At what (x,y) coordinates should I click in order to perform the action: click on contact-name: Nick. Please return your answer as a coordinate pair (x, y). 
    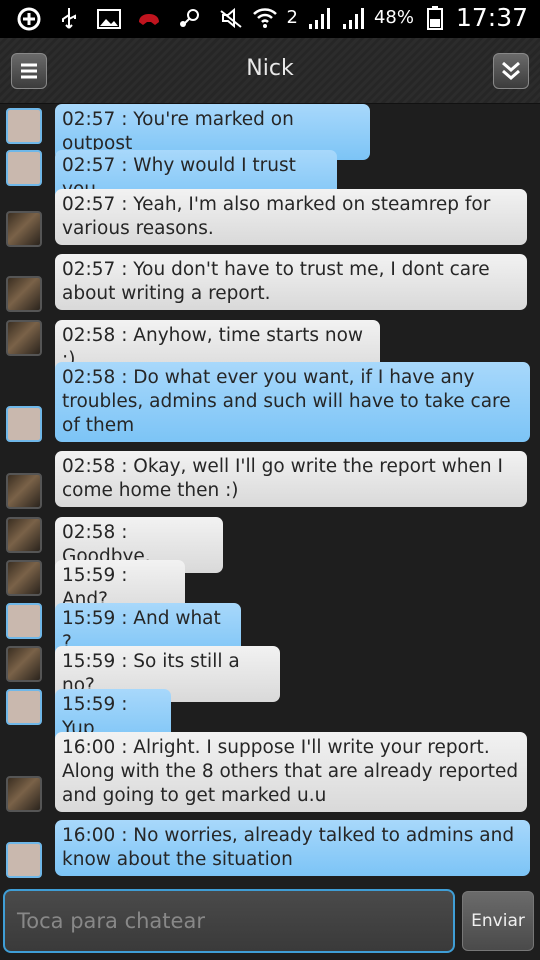
    Looking at the image, I should click on (270, 68).